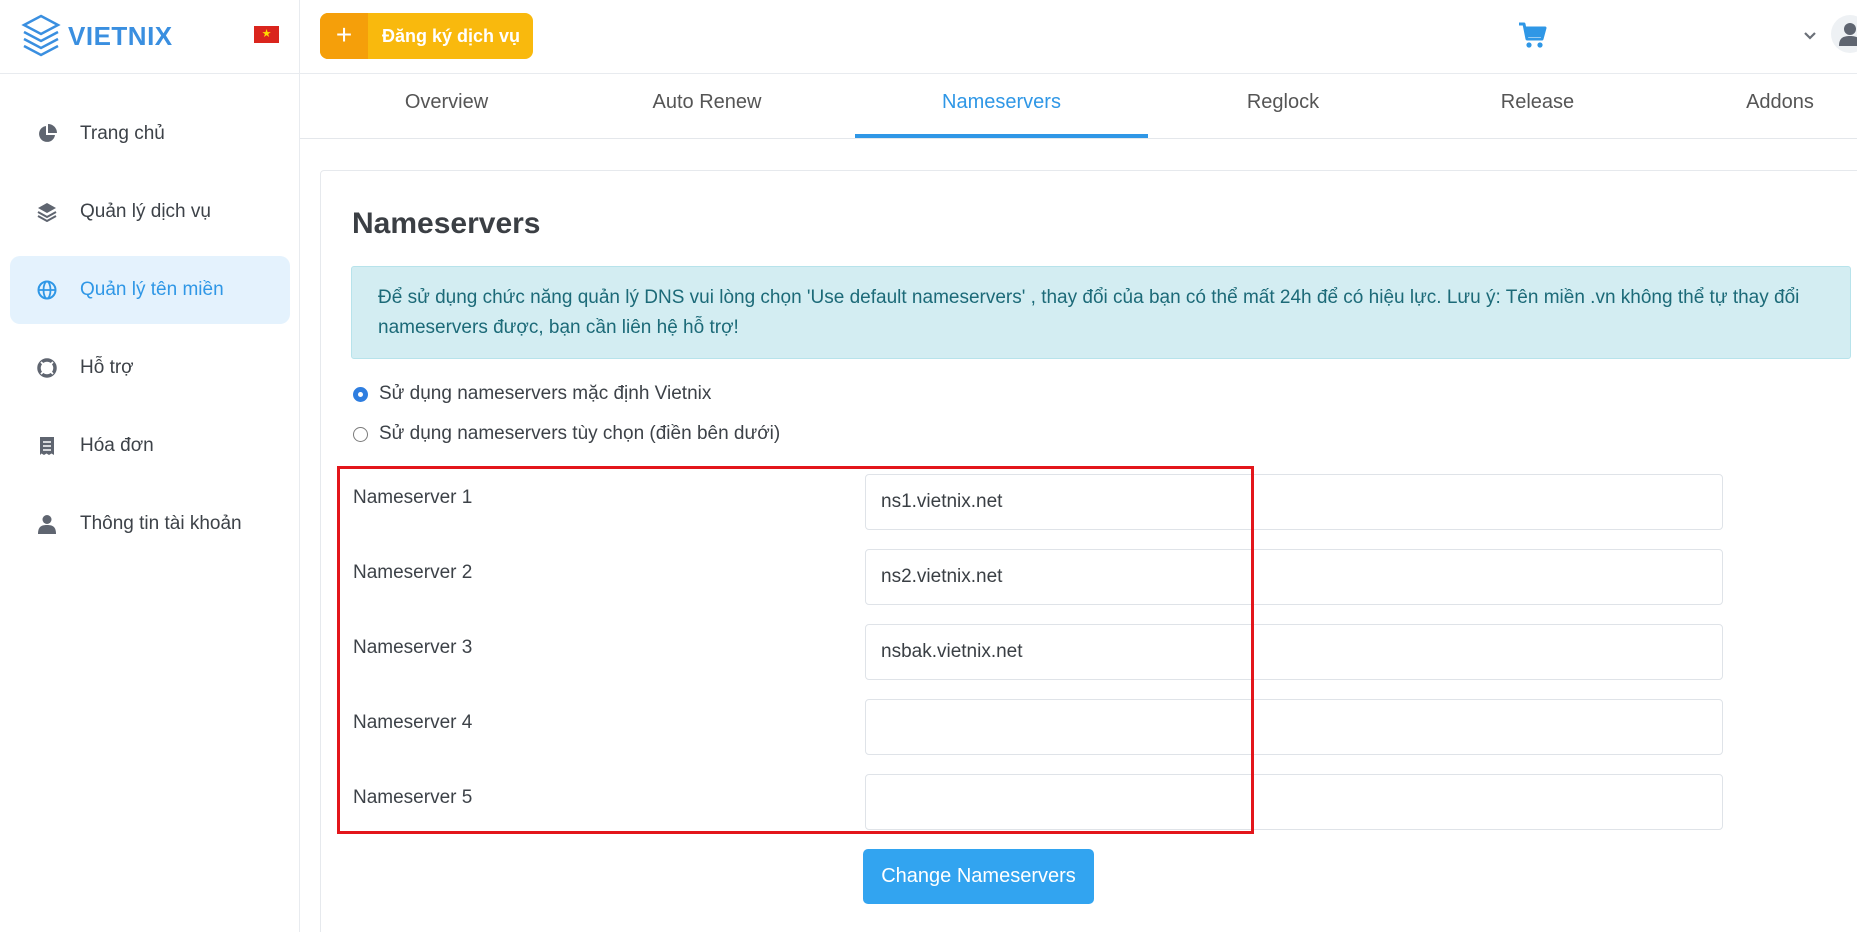 The image size is (1857, 932). What do you see at coordinates (107, 367) in the screenshot?
I see `sidebar-item-label: Hỗ trợ` at bounding box center [107, 367].